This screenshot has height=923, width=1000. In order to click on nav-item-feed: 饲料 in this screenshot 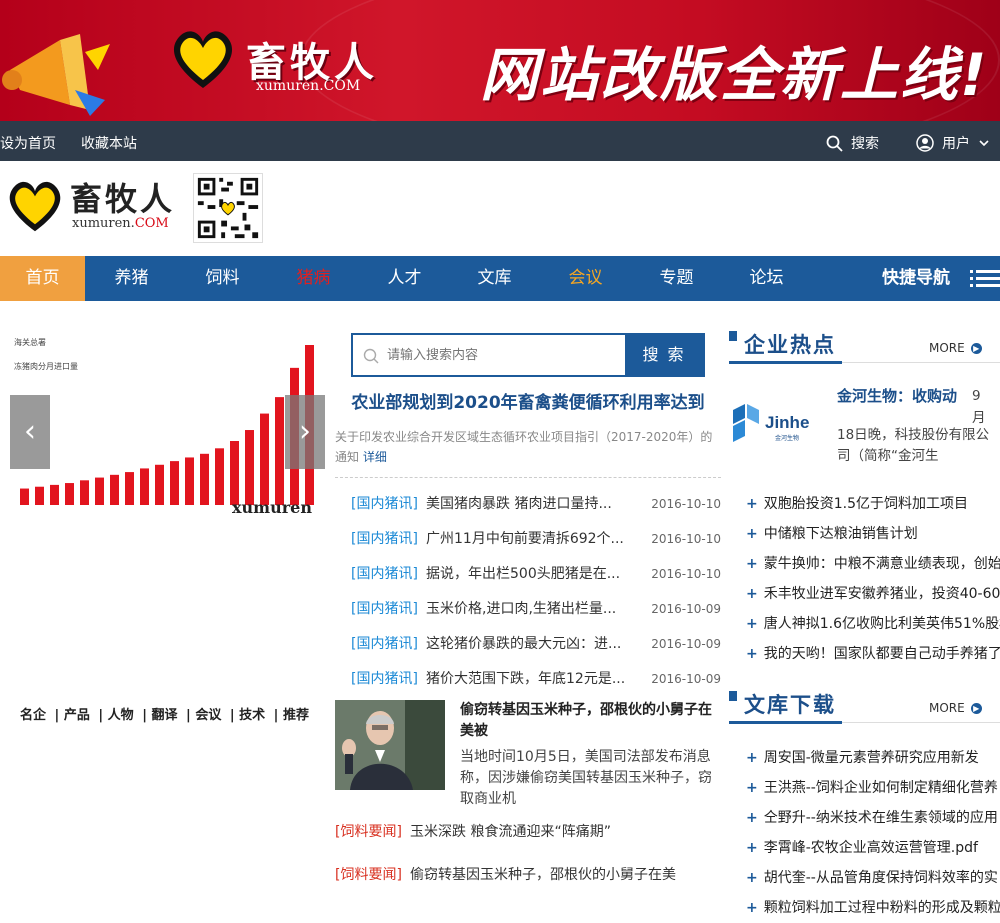, I will do `click(222, 278)`.